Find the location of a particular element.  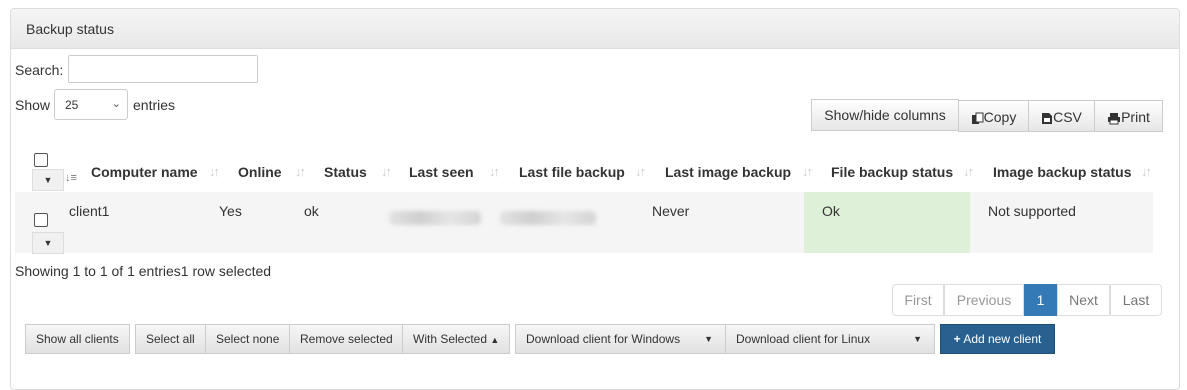

cell-last-file-backup-redacted is located at coordinates (548, 218).